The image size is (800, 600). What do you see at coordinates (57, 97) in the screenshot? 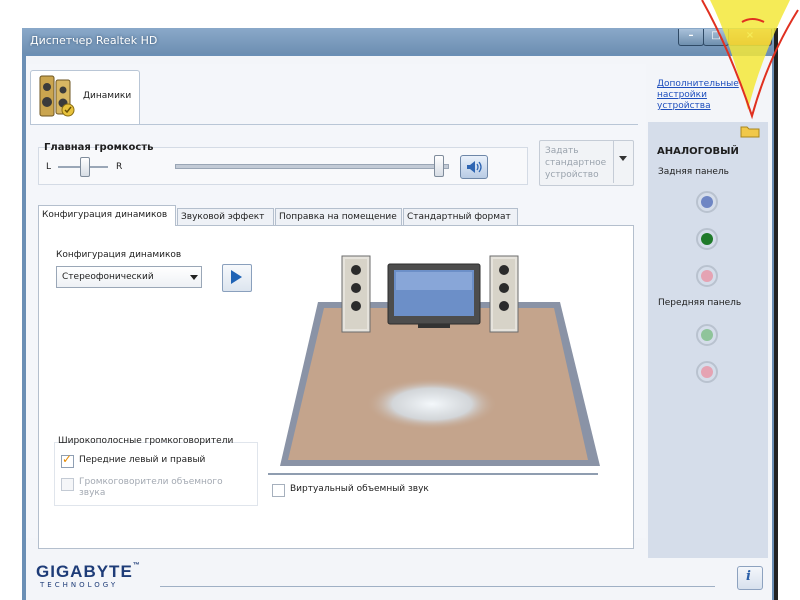
I see `speaker-icon` at bounding box center [57, 97].